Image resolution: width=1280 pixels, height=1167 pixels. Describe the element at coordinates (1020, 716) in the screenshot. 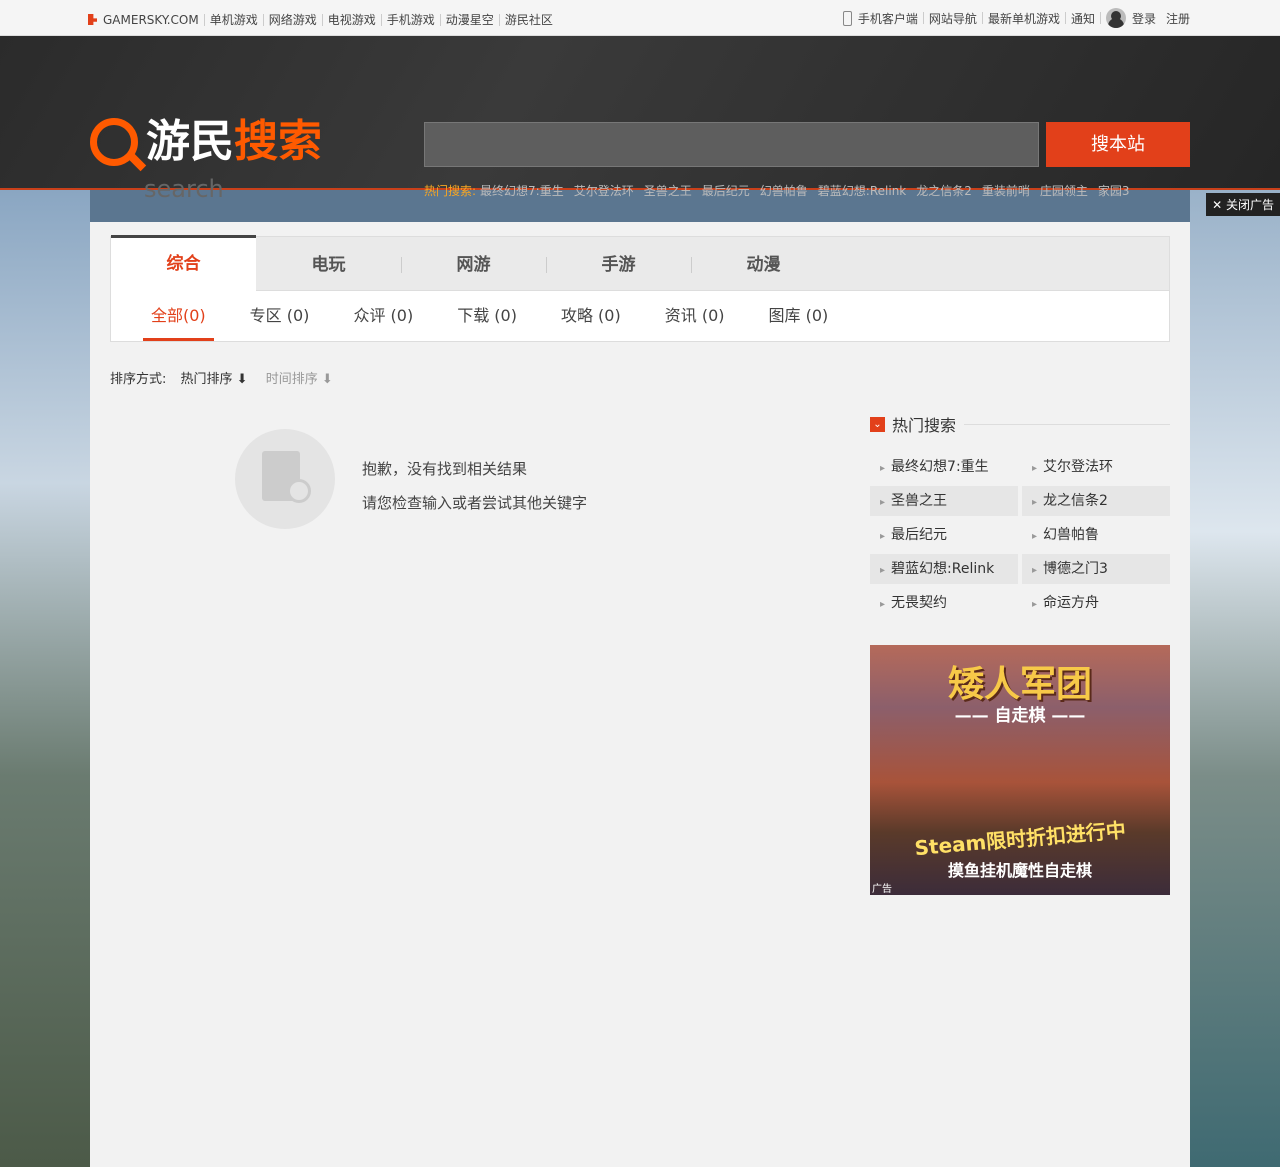

I see `ad-subtitle: —— 自走棋 ——` at that location.